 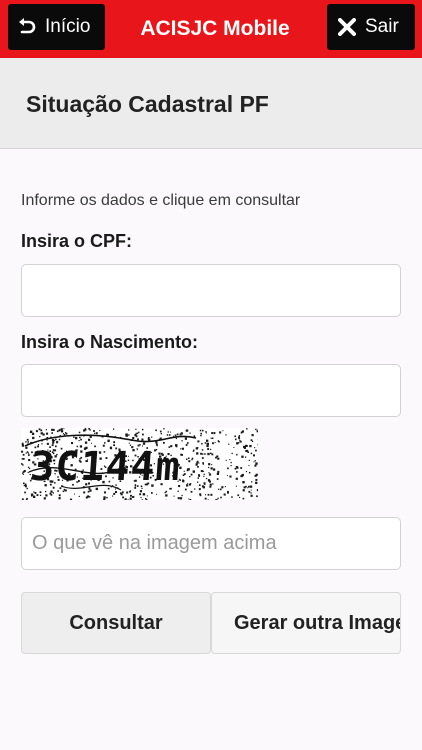 What do you see at coordinates (27, 27) in the screenshot?
I see `undo-arrow-icon` at bounding box center [27, 27].